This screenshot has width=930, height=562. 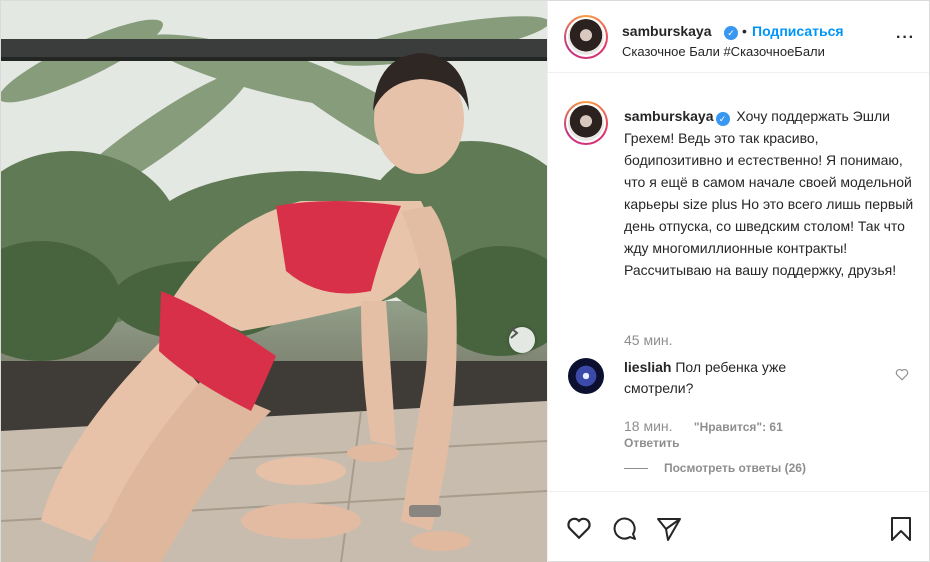 What do you see at coordinates (669, 529) in the screenshot?
I see `paper-plane-icon` at bounding box center [669, 529].